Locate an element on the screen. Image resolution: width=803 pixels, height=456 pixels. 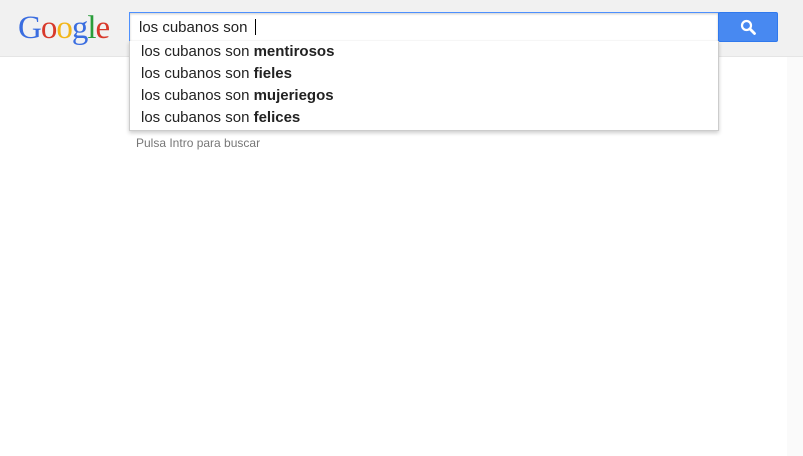
search-icon is located at coordinates (748, 27).